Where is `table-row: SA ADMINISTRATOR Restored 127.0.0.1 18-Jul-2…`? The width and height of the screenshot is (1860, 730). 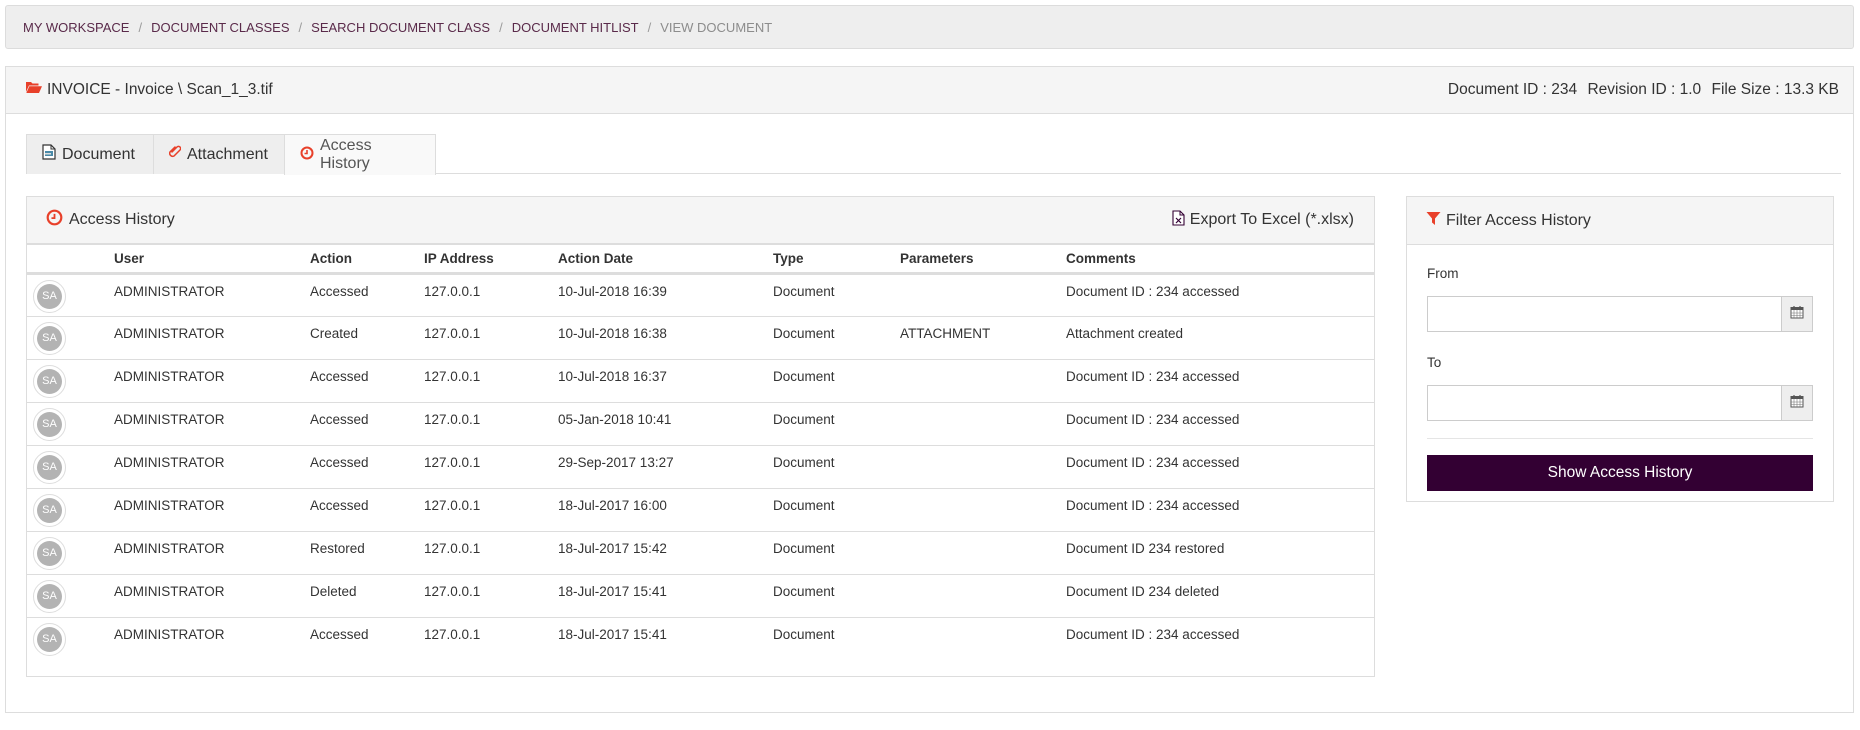
table-row: SA ADMINISTRATOR Restored 127.0.0.1 18-Jul-2… is located at coordinates (700, 553).